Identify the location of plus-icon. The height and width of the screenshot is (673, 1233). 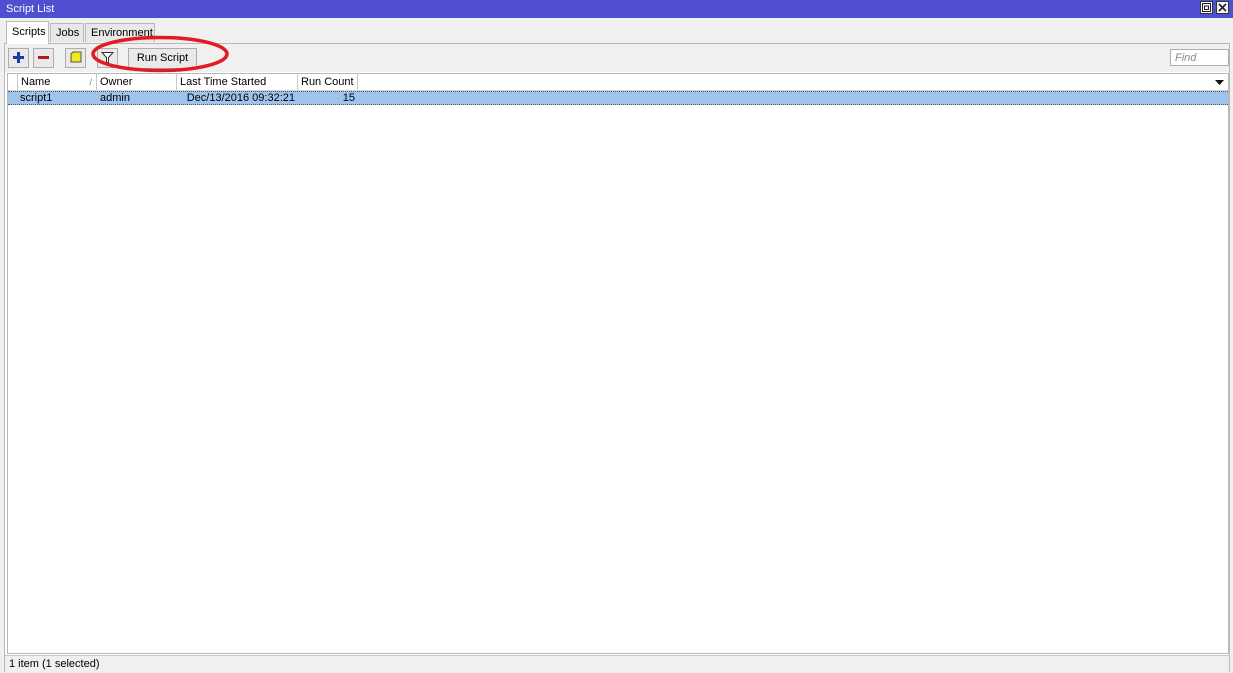
(18, 57).